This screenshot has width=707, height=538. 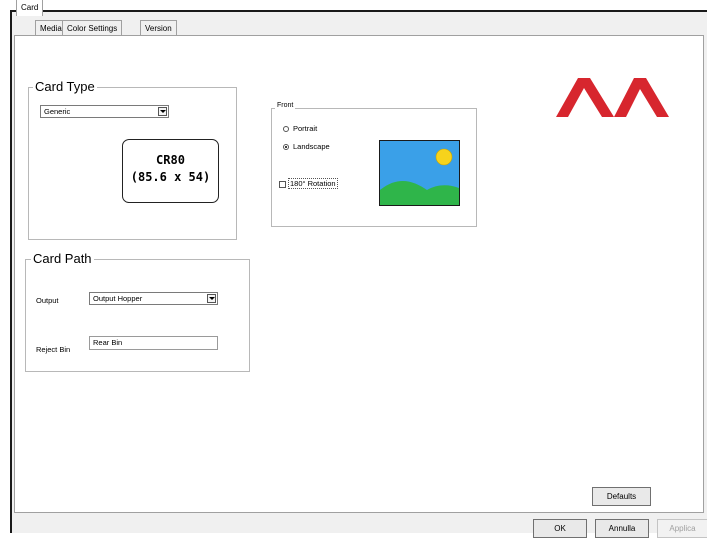 What do you see at coordinates (153, 298) in the screenshot?
I see `output-select: Output Hopper` at bounding box center [153, 298].